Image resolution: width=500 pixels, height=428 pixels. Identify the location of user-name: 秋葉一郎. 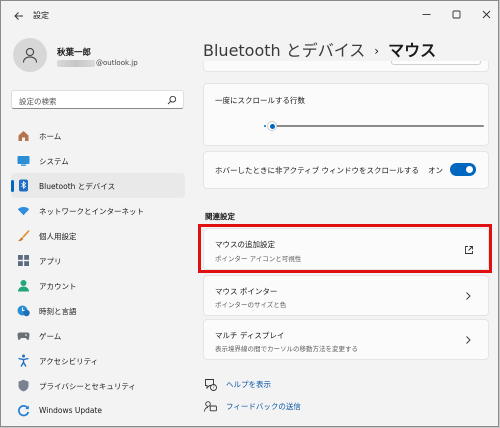
(74, 53).